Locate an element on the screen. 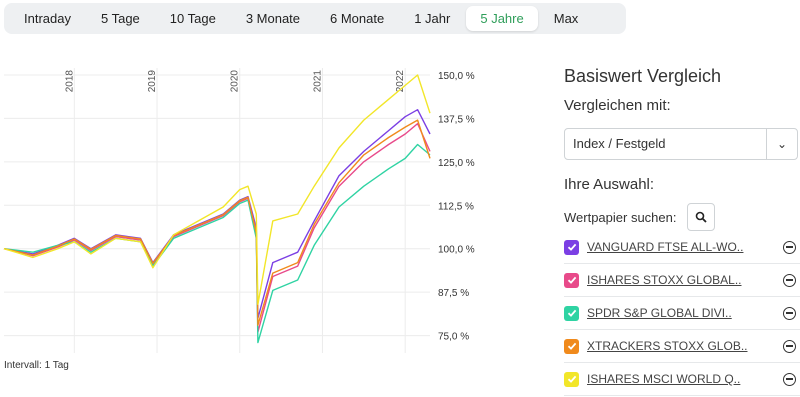 The height and width of the screenshot is (397, 800). tab-10-days: 10 Tage is located at coordinates (193, 18).